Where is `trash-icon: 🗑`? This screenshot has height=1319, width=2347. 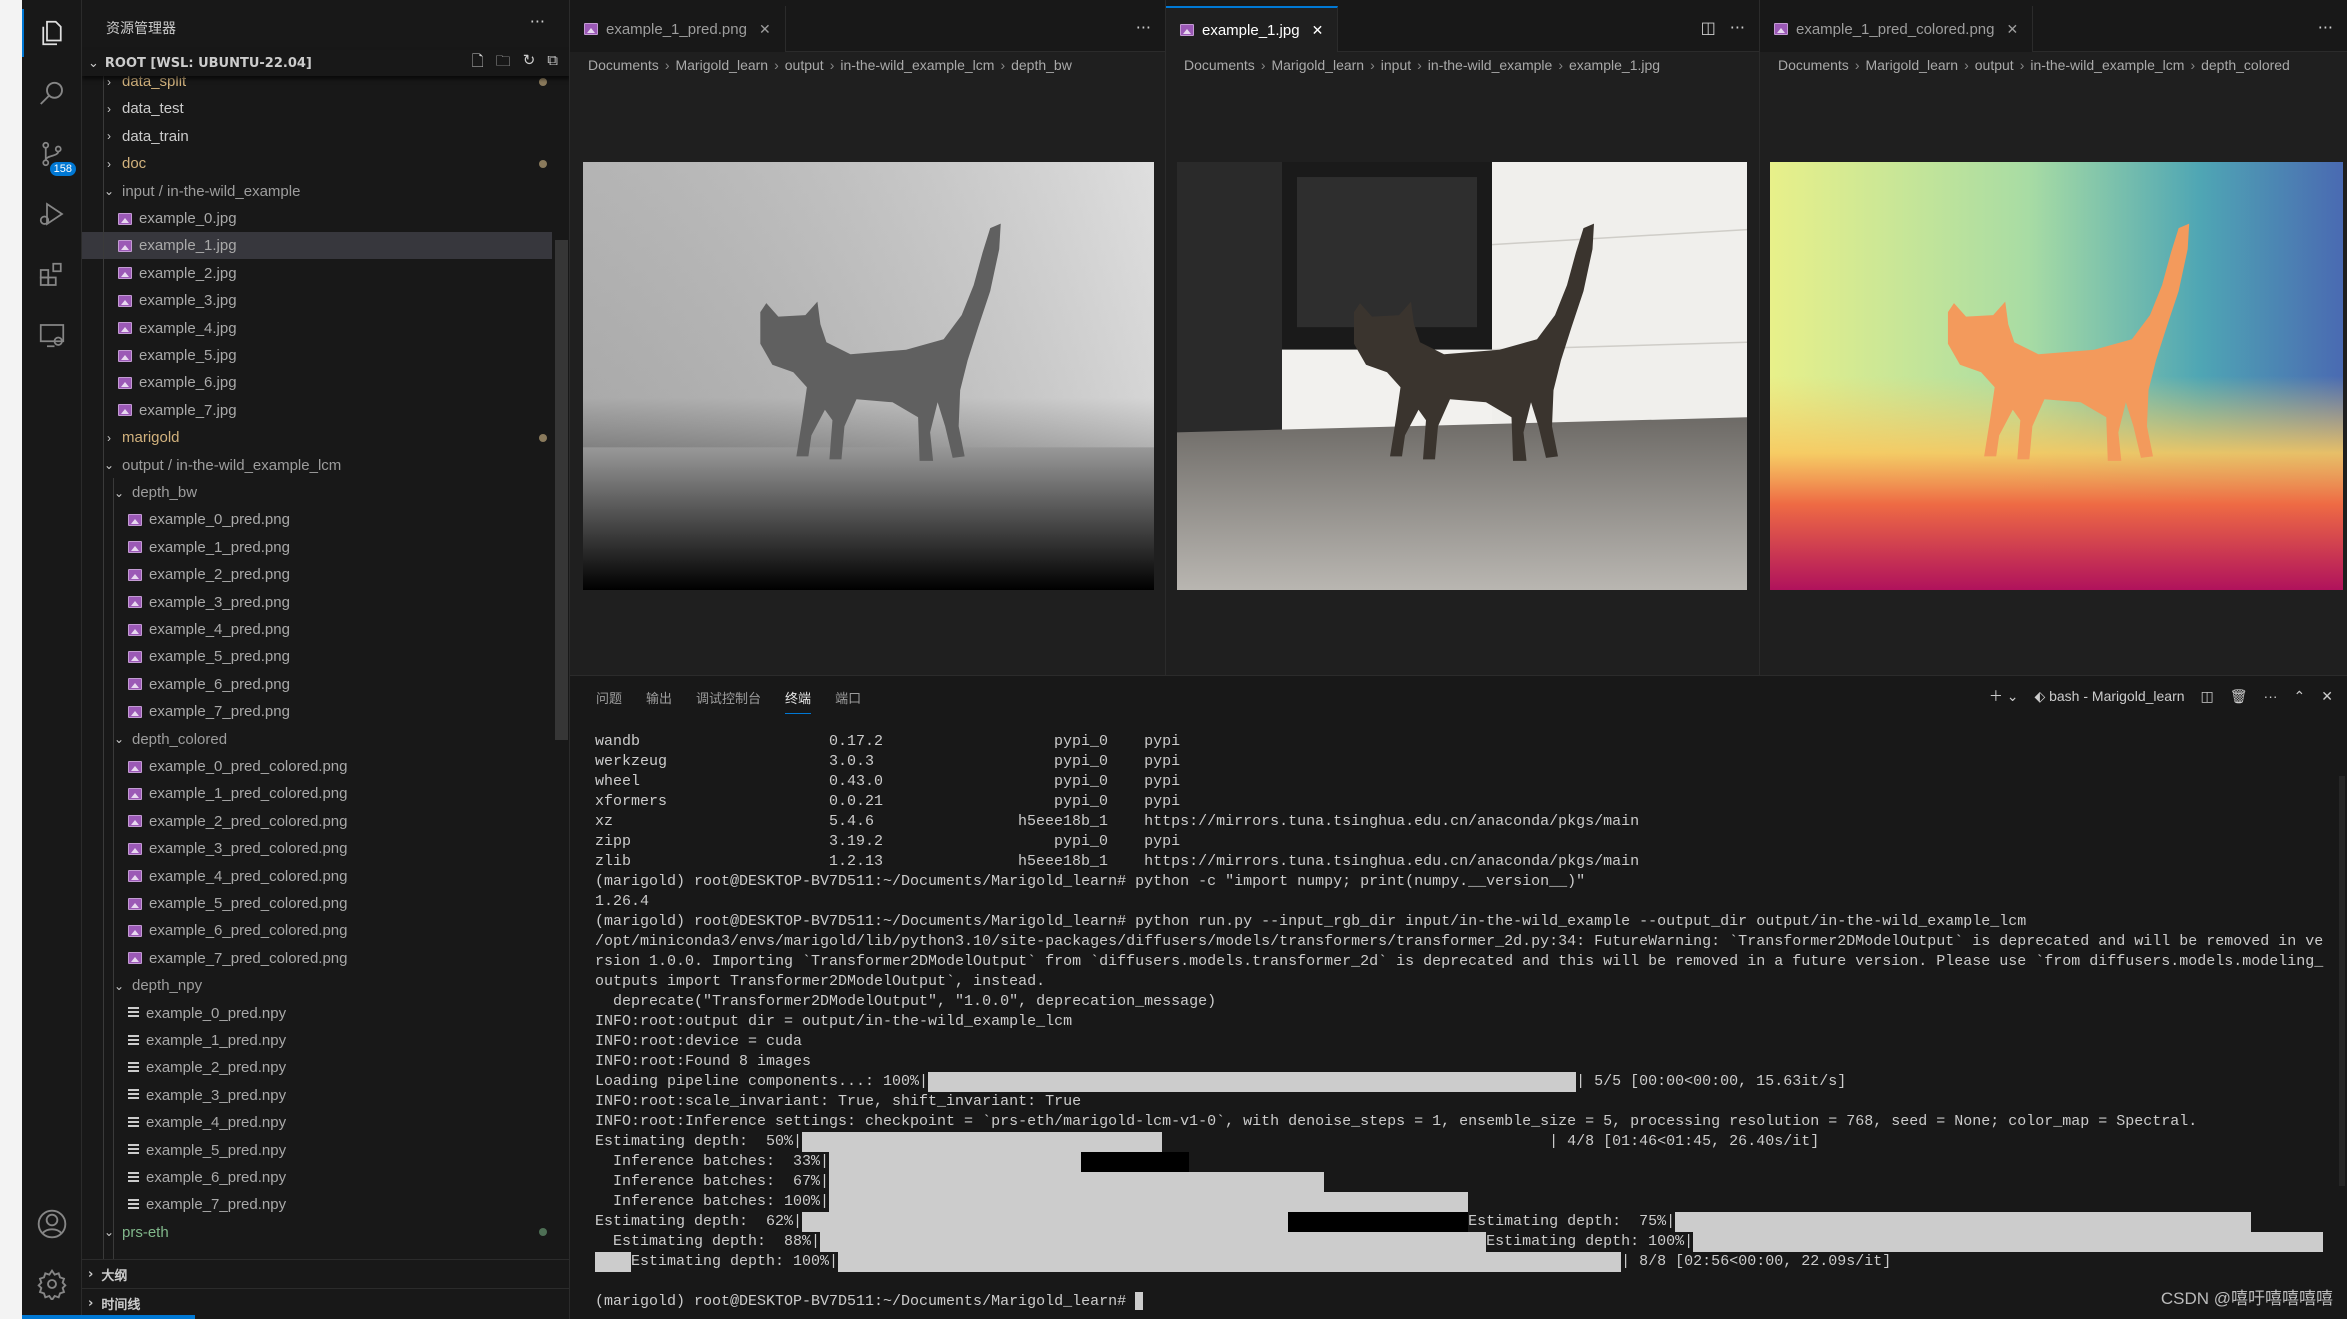 trash-icon: 🗑 is located at coordinates (2239, 696).